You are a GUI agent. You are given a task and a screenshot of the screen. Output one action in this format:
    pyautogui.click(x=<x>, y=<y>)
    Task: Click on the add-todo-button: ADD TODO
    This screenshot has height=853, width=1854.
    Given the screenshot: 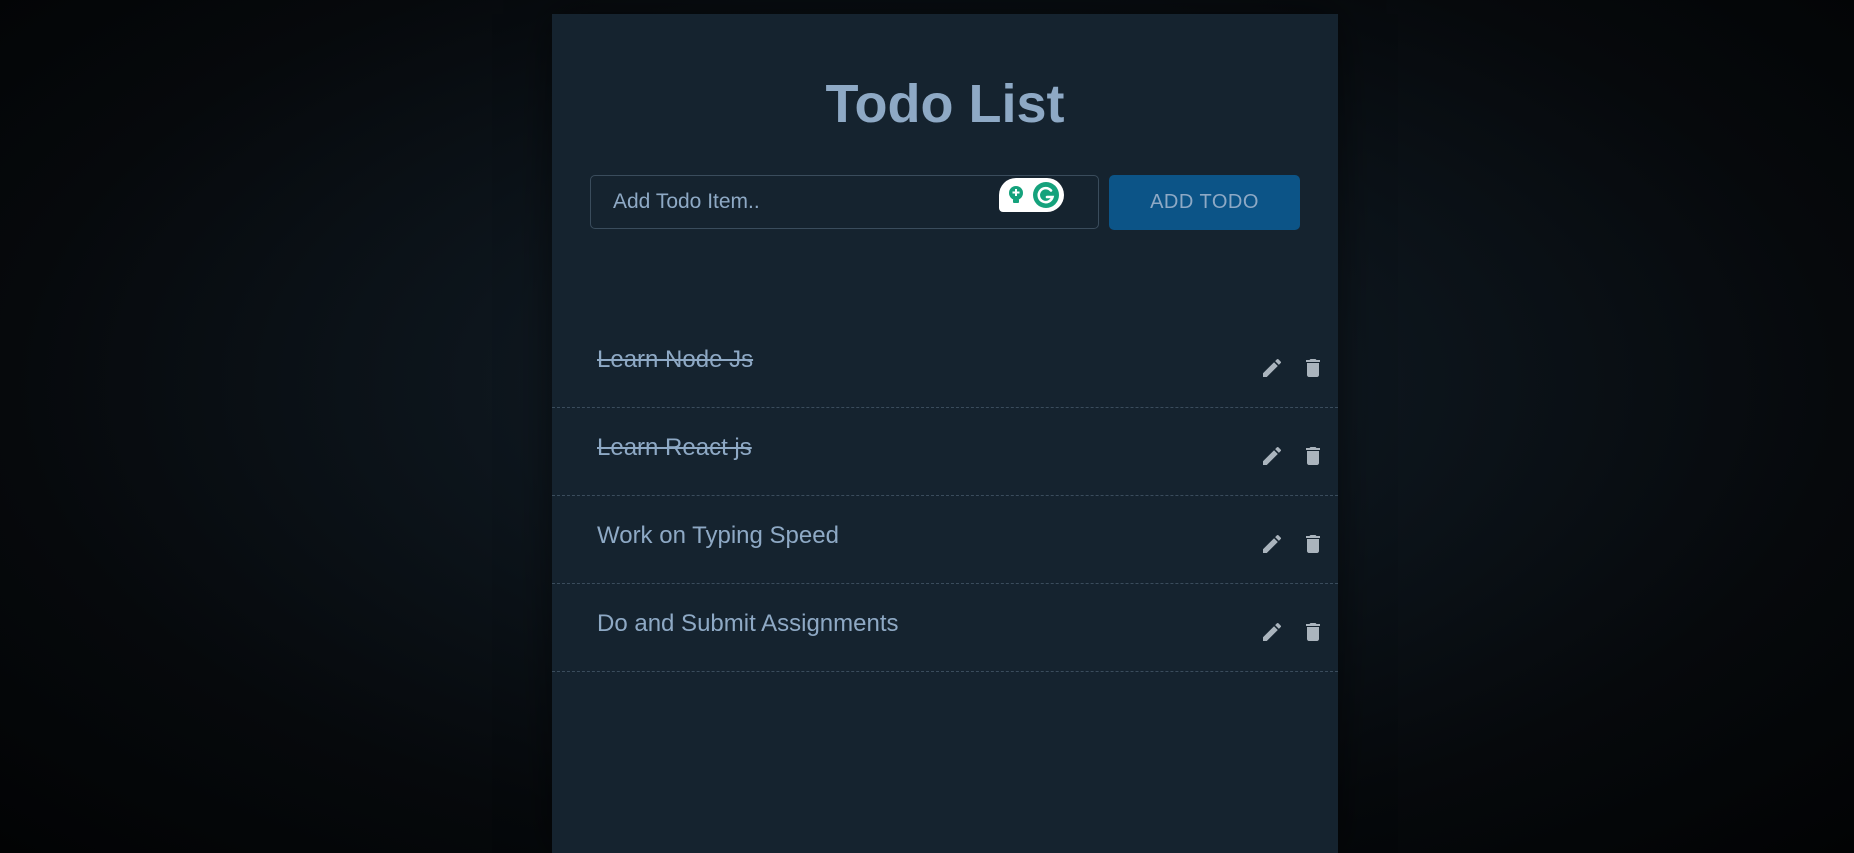 What is the action you would take?
    pyautogui.click(x=1204, y=202)
    